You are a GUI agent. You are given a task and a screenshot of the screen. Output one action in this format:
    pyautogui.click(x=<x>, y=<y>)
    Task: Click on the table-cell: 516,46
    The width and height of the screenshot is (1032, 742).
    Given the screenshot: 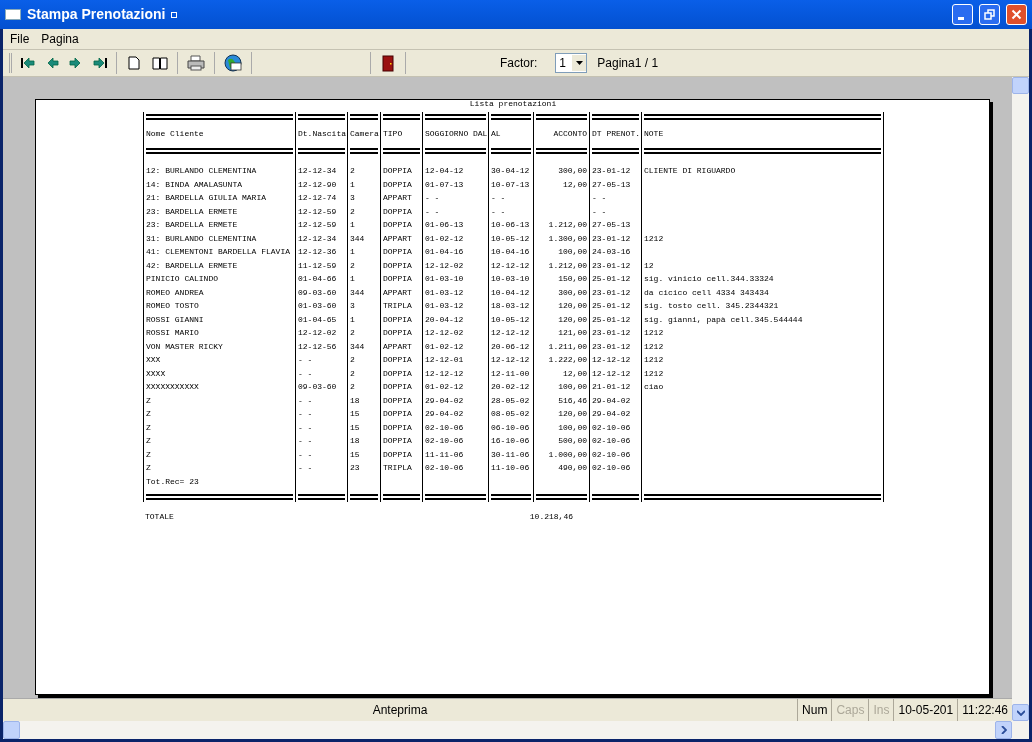 What is the action you would take?
    pyautogui.click(x=572, y=400)
    